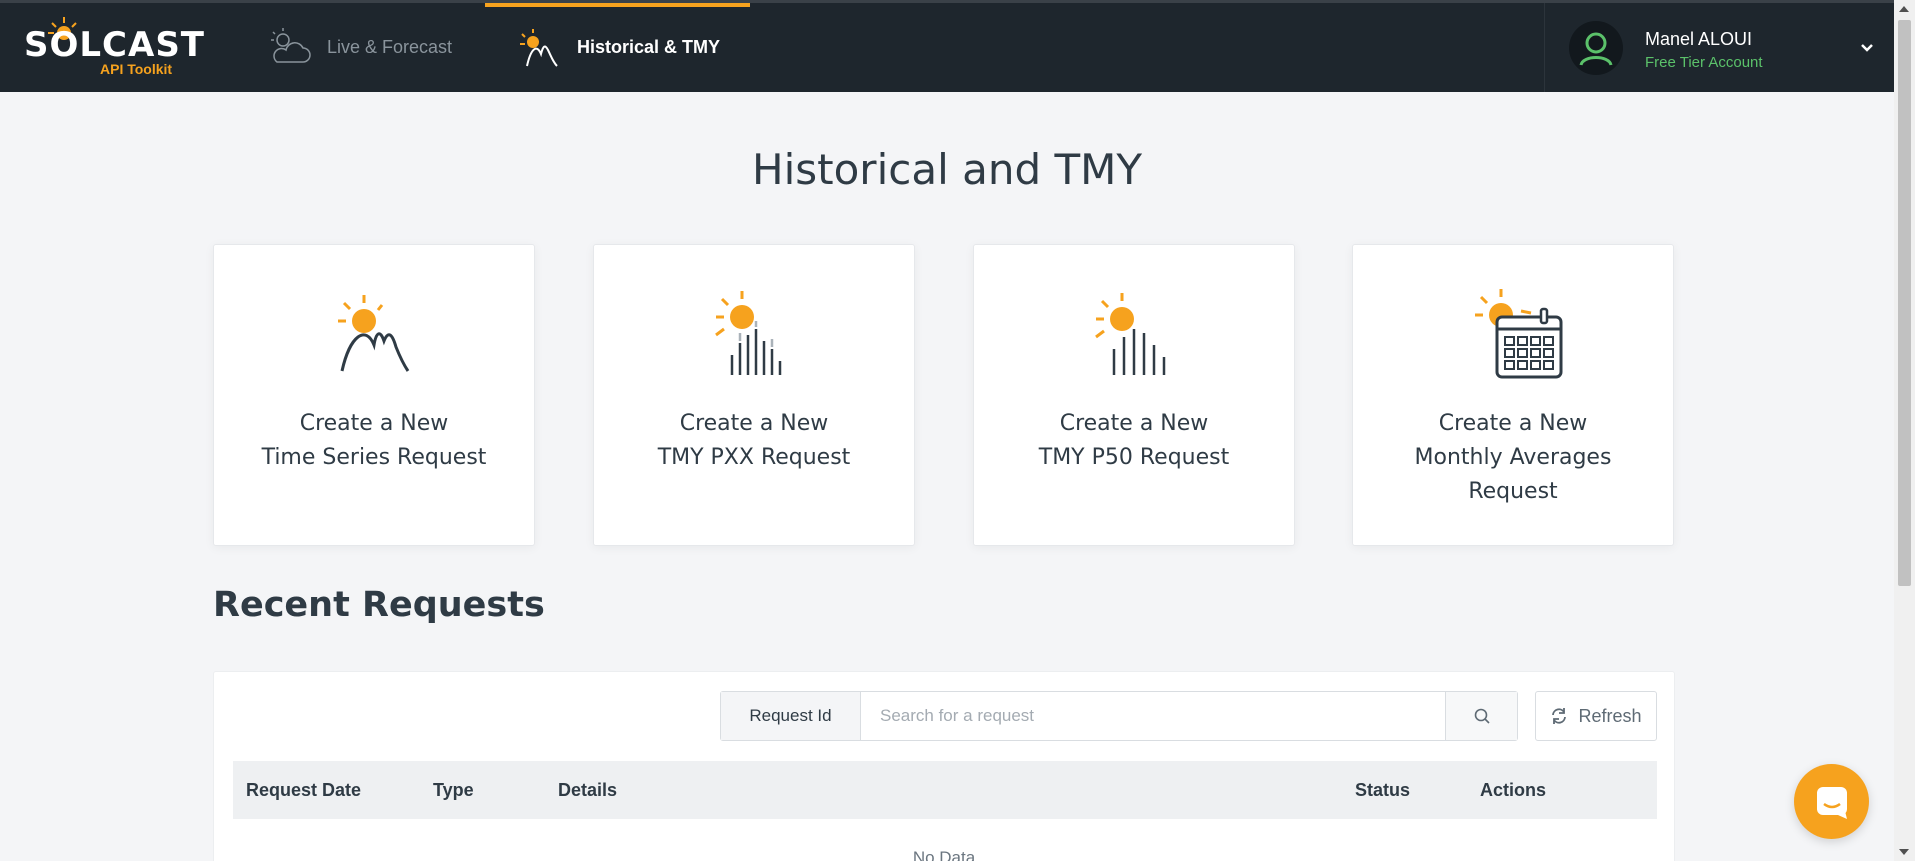 The width and height of the screenshot is (1915, 861). What do you see at coordinates (748, 333) in the screenshot?
I see `tmy-pxx-icon` at bounding box center [748, 333].